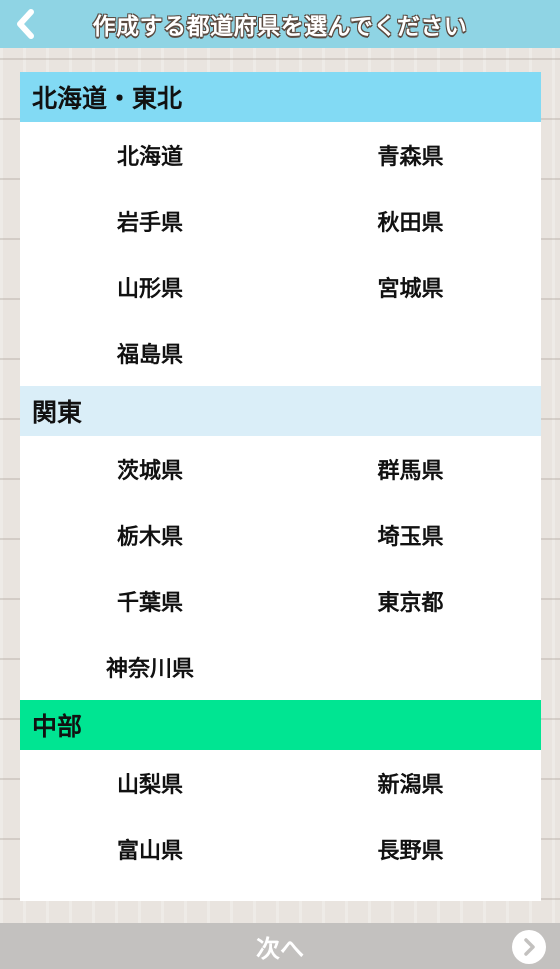 Image resolution: width=560 pixels, height=969 pixels. I want to click on chevron-right-icon, so click(529, 947).